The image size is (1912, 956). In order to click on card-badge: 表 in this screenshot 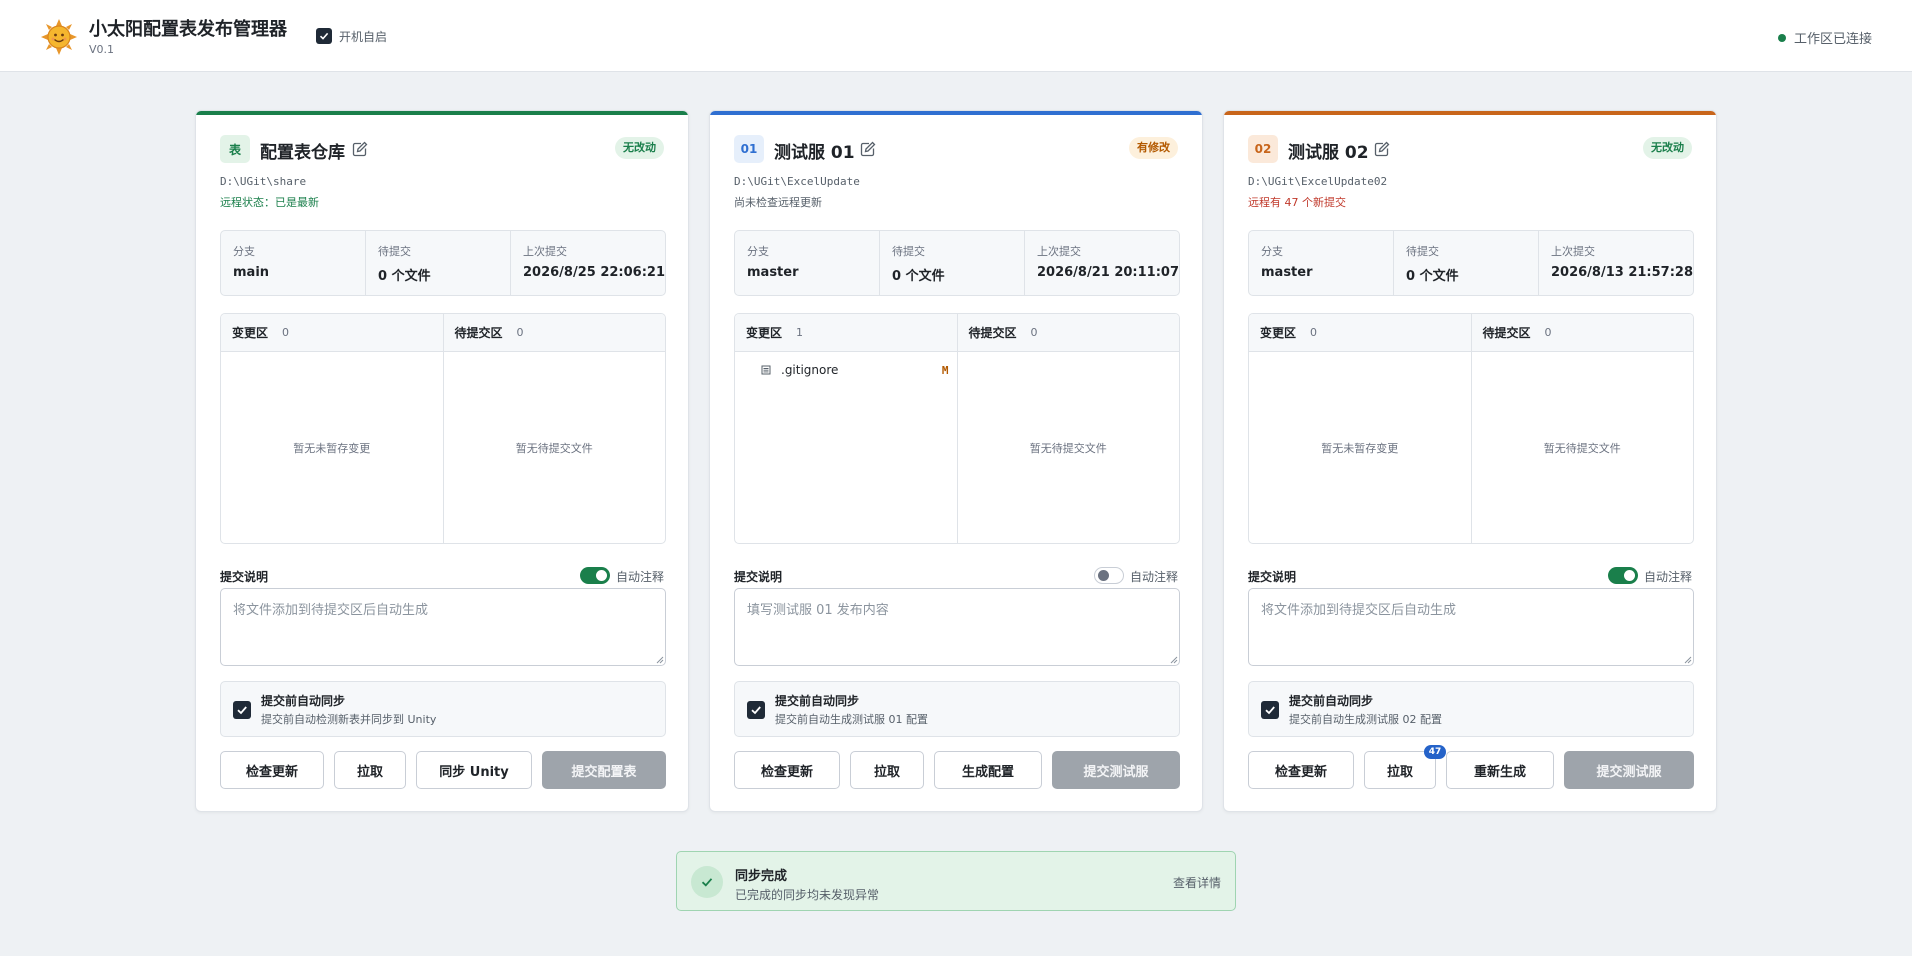, I will do `click(235, 149)`.